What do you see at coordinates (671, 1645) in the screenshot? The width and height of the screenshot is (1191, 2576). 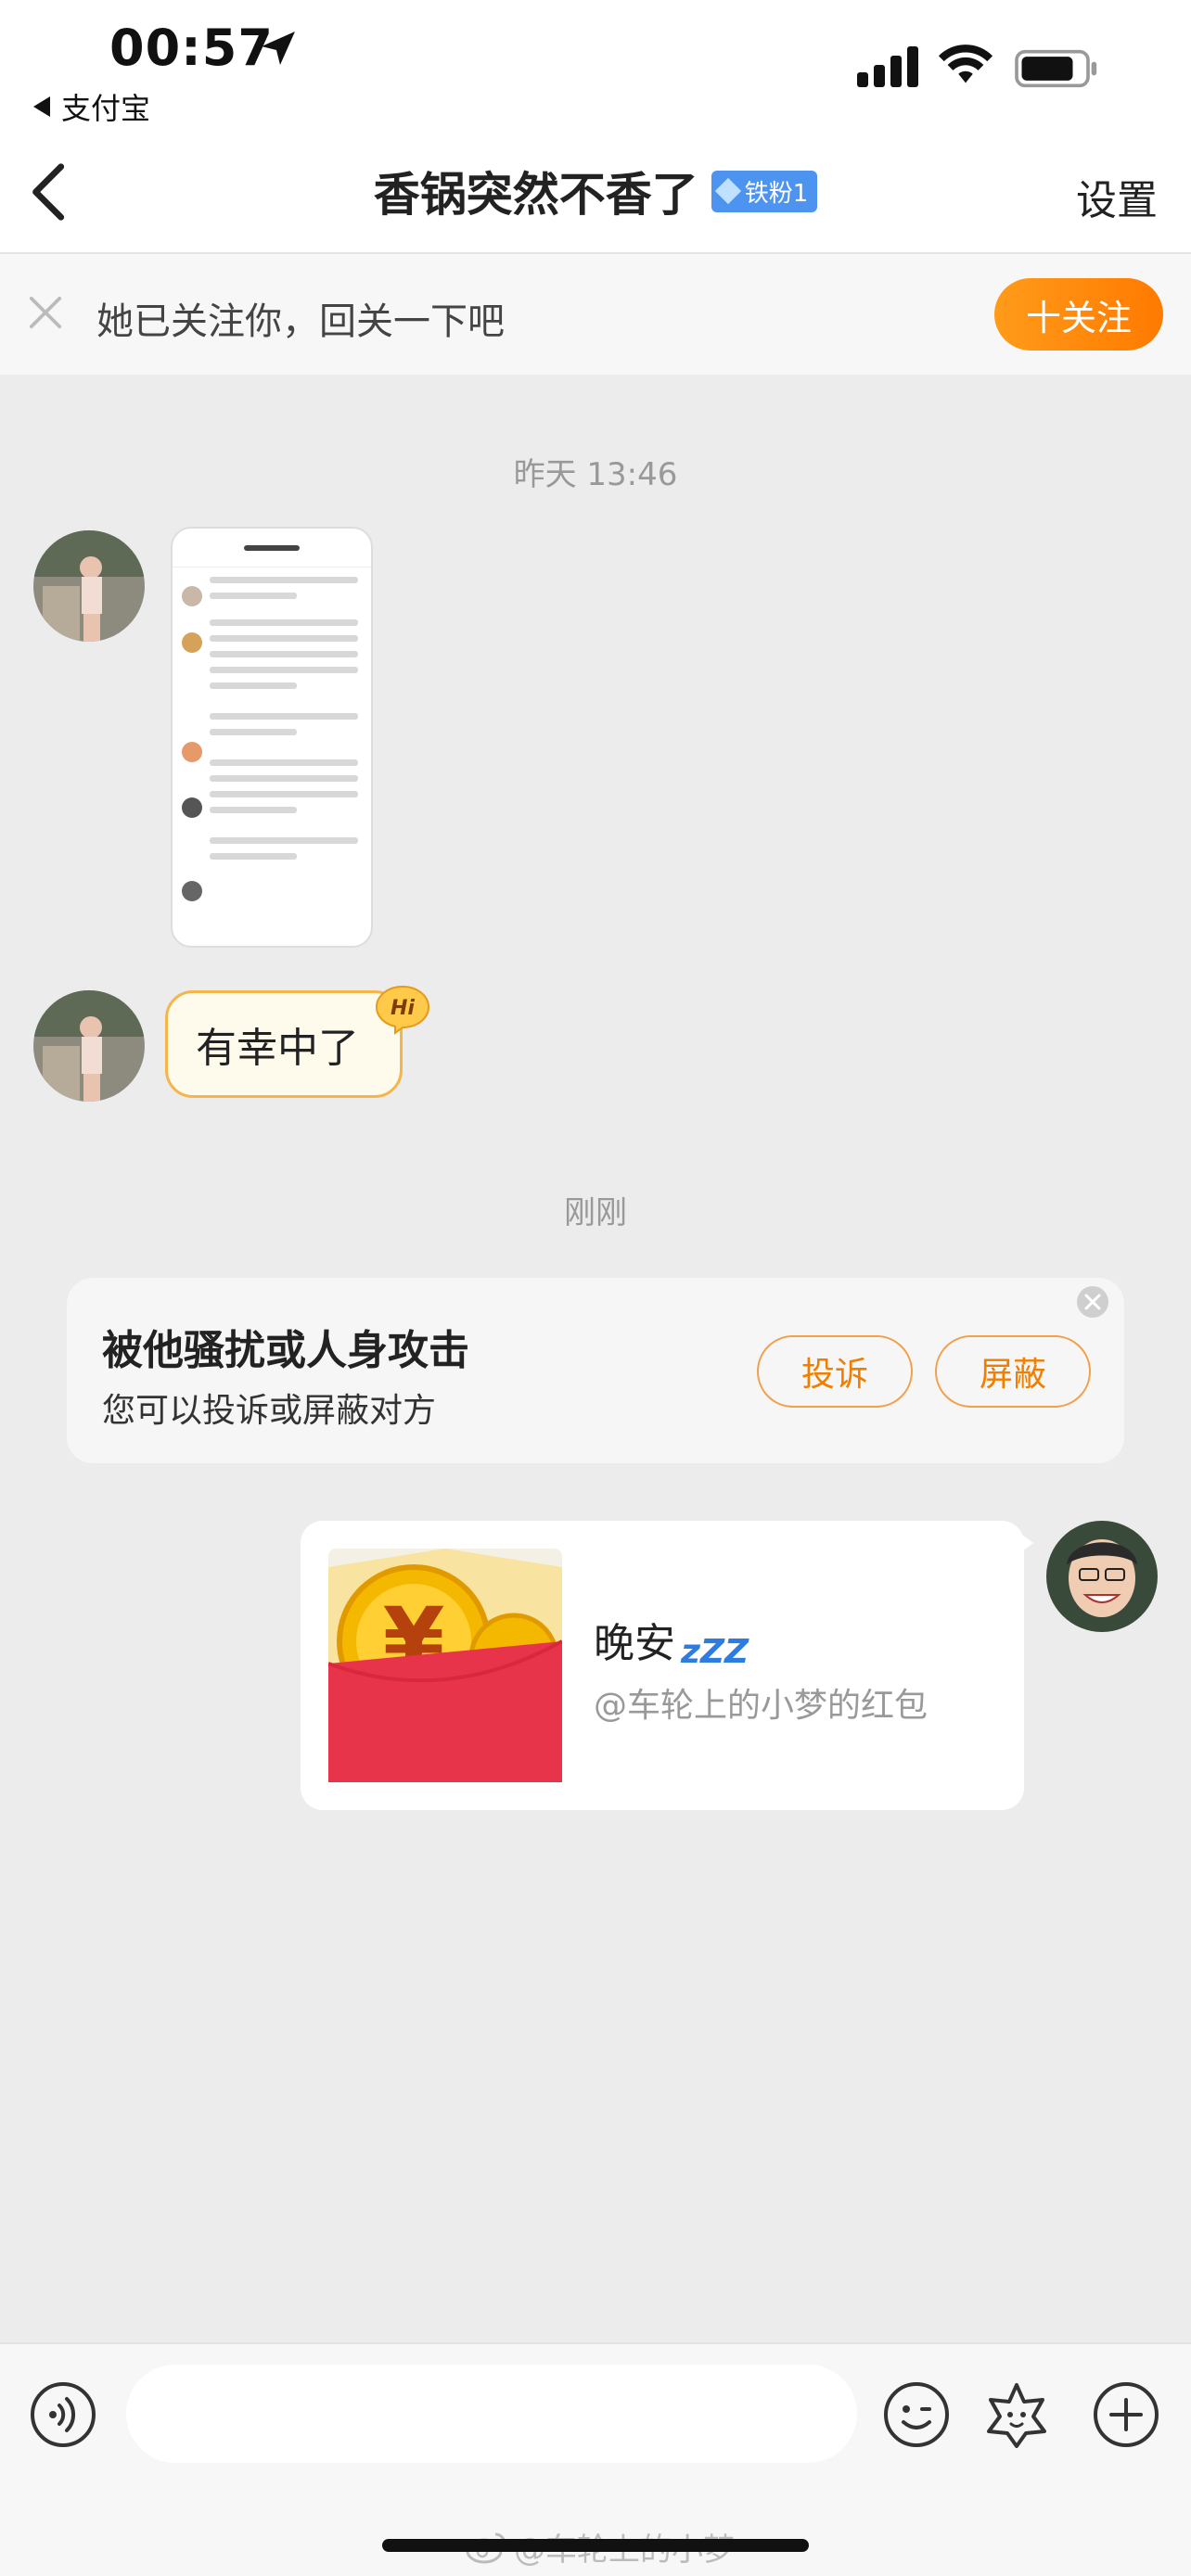 I see `red-packet-title: 晚安 zZZ` at bounding box center [671, 1645].